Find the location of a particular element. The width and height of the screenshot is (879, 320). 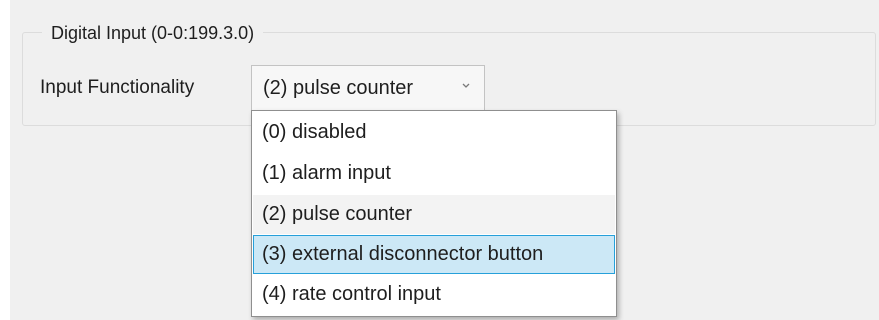

combobox-selected-value: (2) pulse counter is located at coordinates (338, 88).